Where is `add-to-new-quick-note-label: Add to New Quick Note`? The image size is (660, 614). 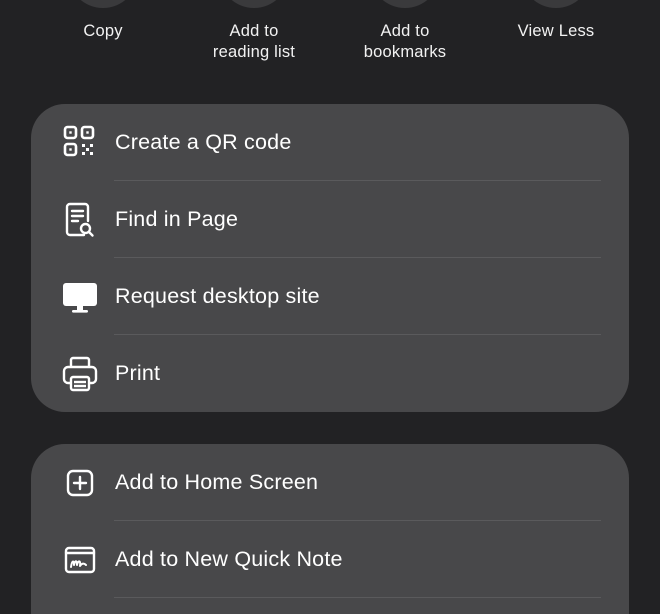
add-to-new-quick-note-label: Add to New Quick Note is located at coordinates (229, 559).